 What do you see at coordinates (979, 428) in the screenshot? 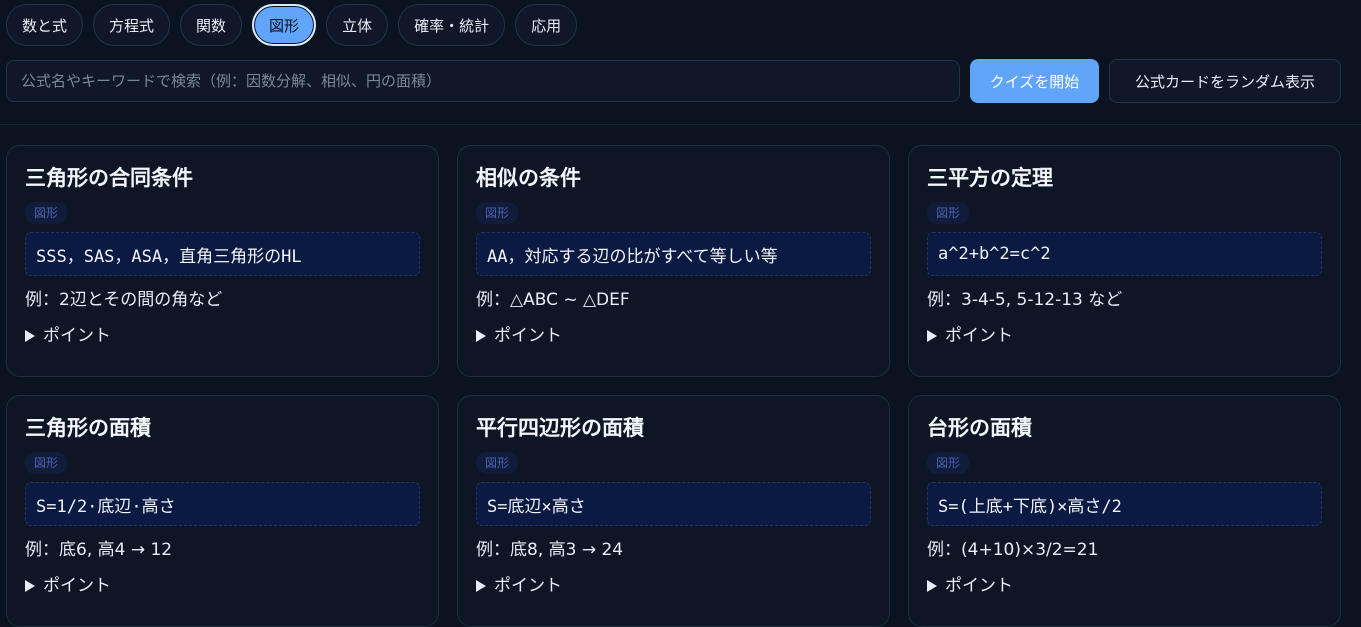
I see `card-title: 台形の面積` at bounding box center [979, 428].